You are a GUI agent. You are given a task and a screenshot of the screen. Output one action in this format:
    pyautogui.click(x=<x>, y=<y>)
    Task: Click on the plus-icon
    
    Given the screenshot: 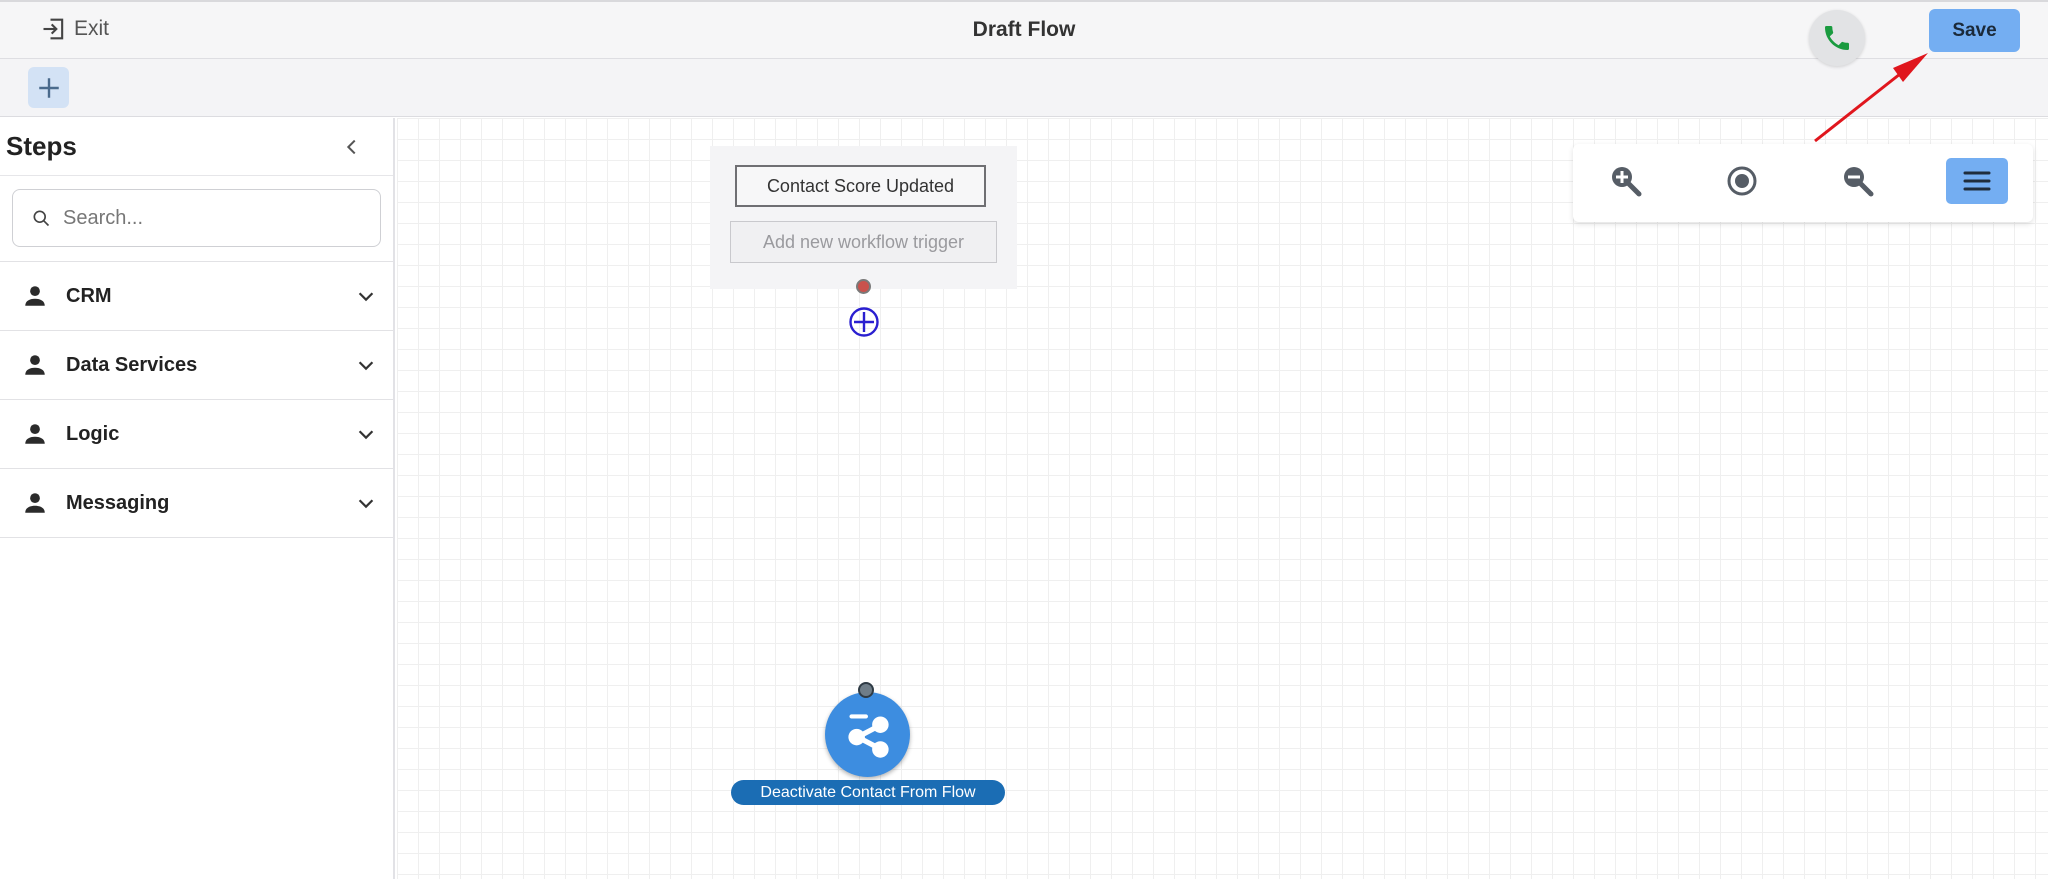 What is the action you would take?
    pyautogui.click(x=48, y=87)
    